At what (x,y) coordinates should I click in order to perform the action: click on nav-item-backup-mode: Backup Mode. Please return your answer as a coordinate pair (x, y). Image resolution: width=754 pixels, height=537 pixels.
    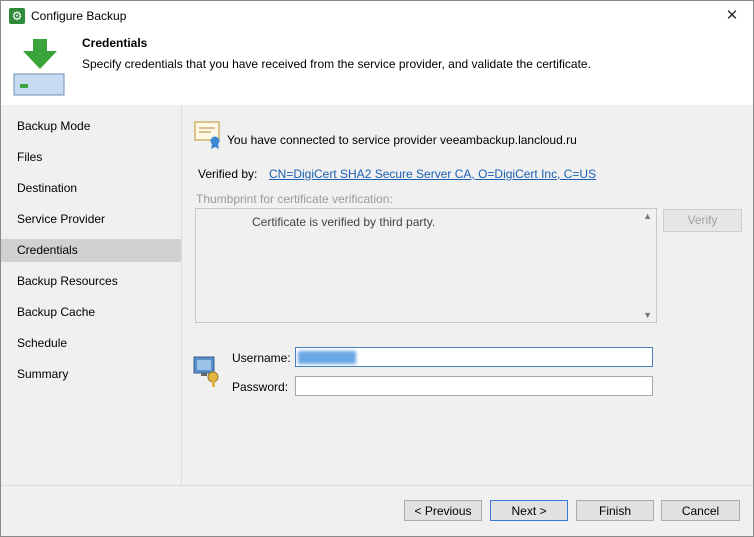
    Looking at the image, I should click on (91, 126).